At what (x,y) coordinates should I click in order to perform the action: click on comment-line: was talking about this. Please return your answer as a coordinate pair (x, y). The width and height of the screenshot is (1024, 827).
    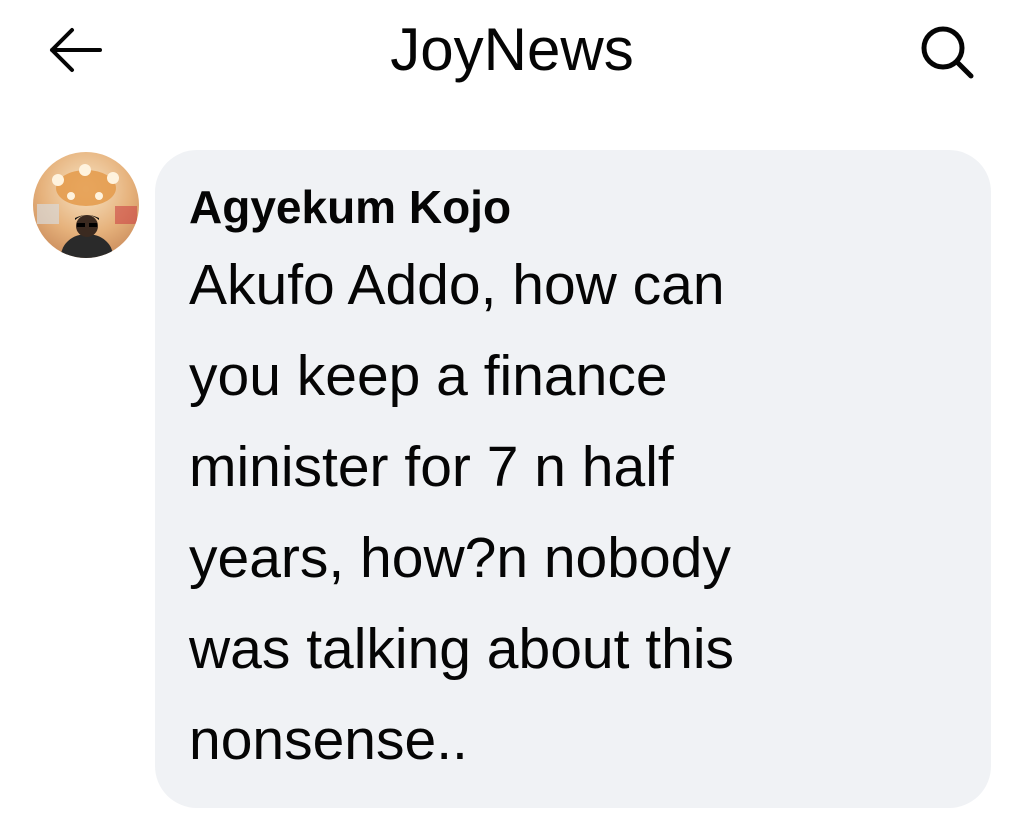
    Looking at the image, I should click on (461, 649).